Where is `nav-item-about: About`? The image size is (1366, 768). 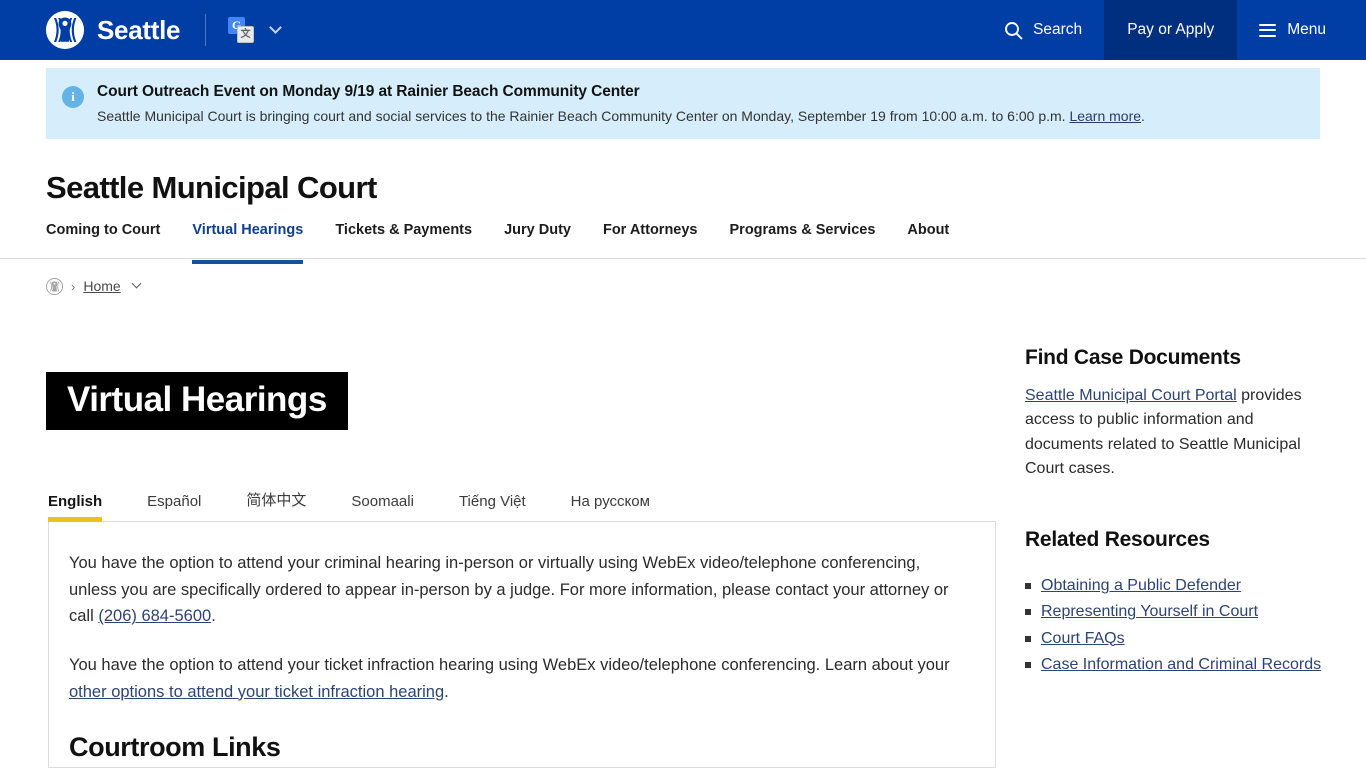
nav-item-about: About is located at coordinates (928, 236).